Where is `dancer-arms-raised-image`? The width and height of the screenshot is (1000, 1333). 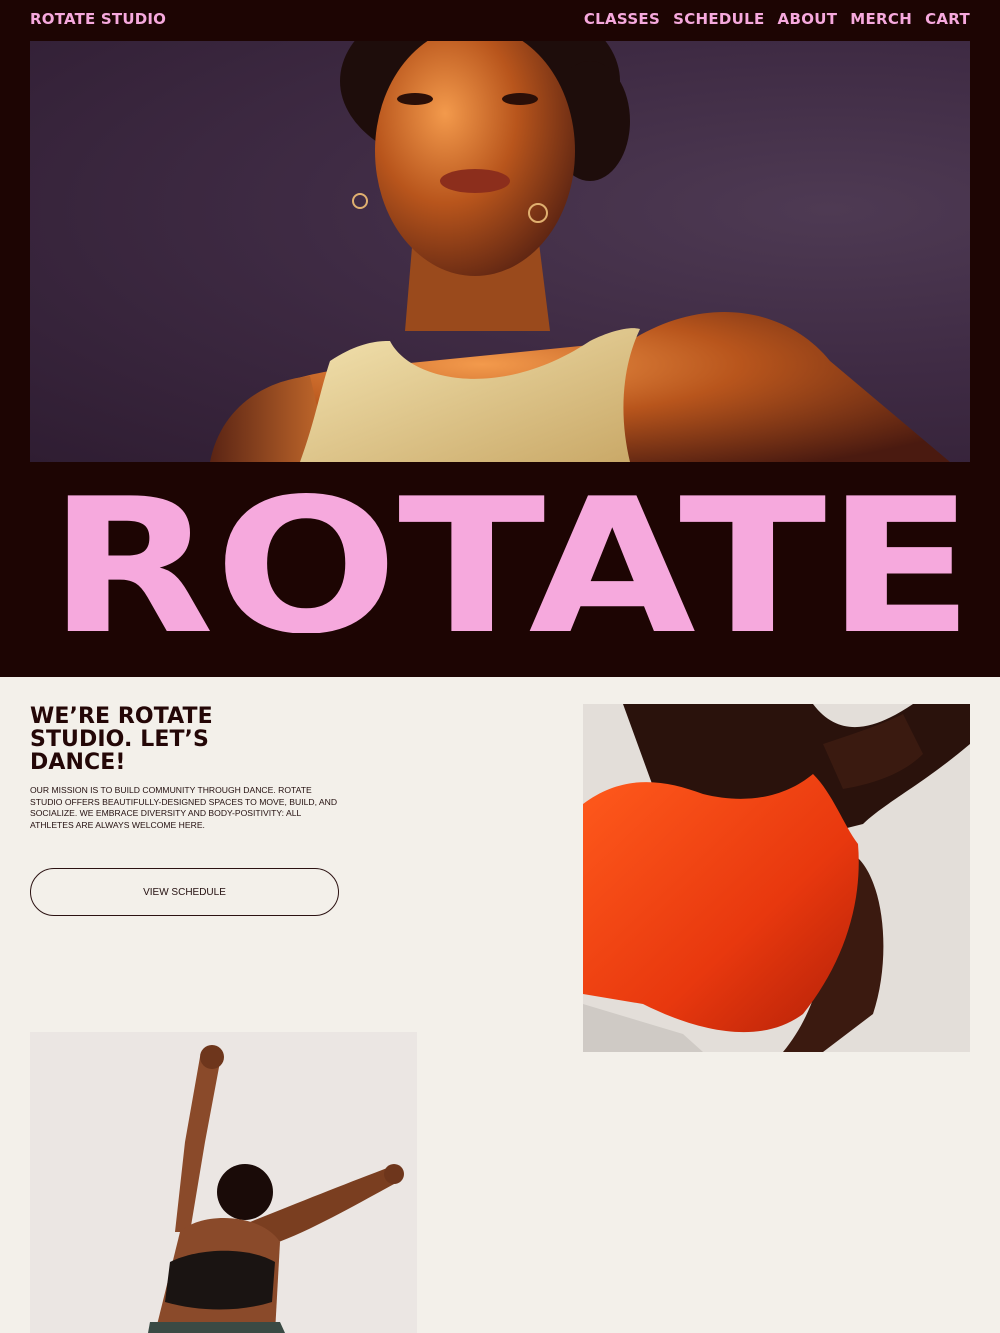
dancer-arms-raised-image is located at coordinates (223, 1182).